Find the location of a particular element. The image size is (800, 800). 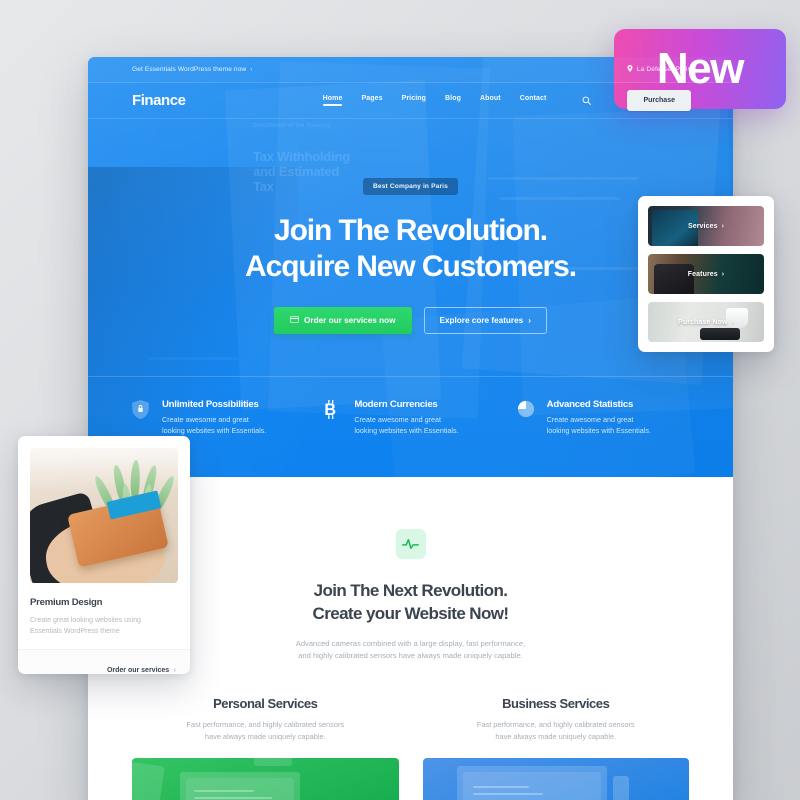

topbar-promo: Get Essentials WordPress theme now › is located at coordinates (192, 69).